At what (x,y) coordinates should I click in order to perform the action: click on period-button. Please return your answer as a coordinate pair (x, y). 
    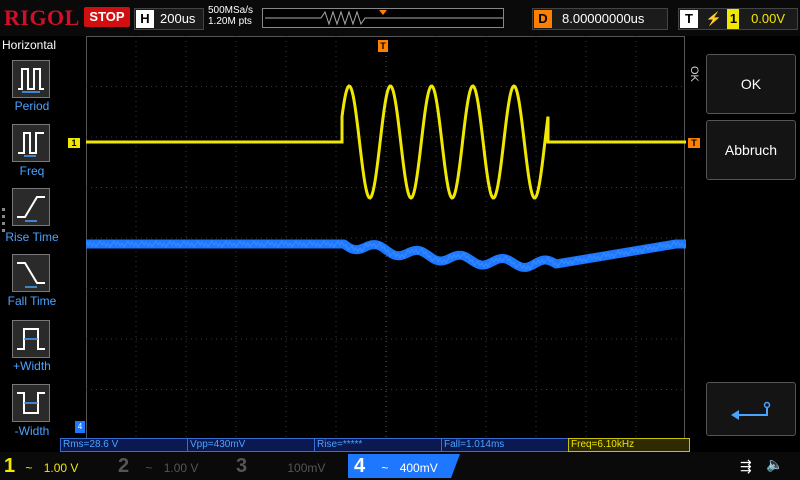
    Looking at the image, I should click on (31, 79).